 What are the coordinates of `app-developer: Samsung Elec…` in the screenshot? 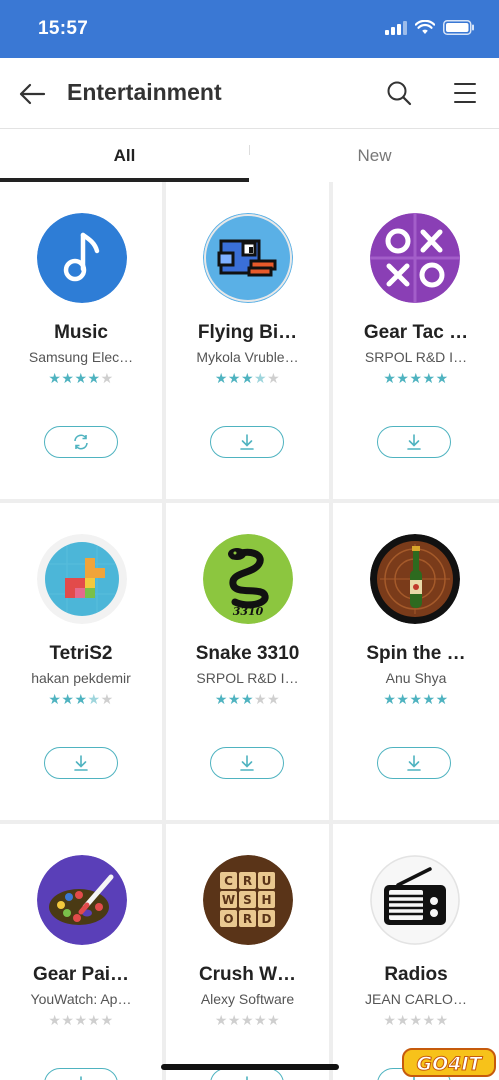 It's located at (81, 357).